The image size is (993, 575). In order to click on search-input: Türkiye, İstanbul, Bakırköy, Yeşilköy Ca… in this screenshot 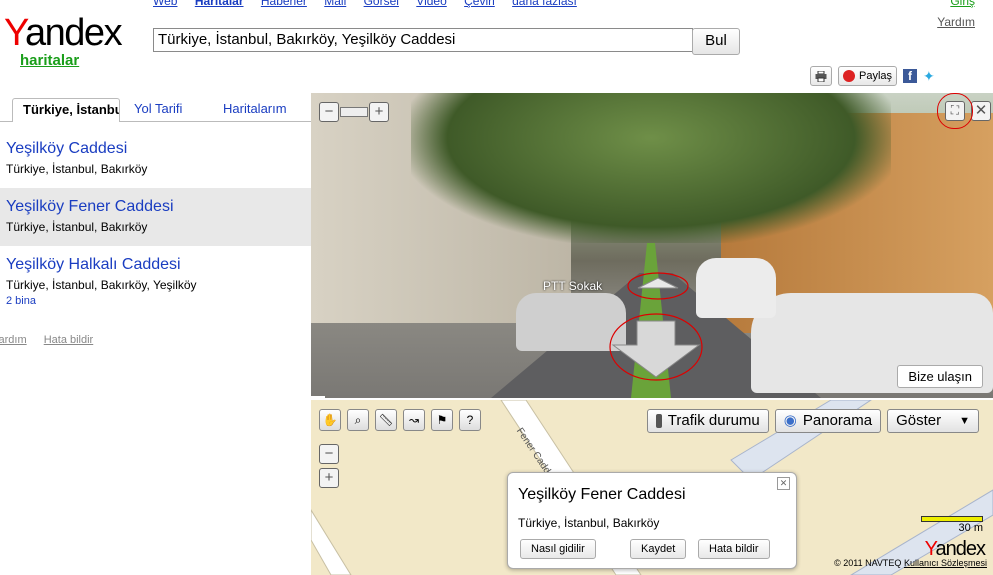, I will do `click(423, 40)`.